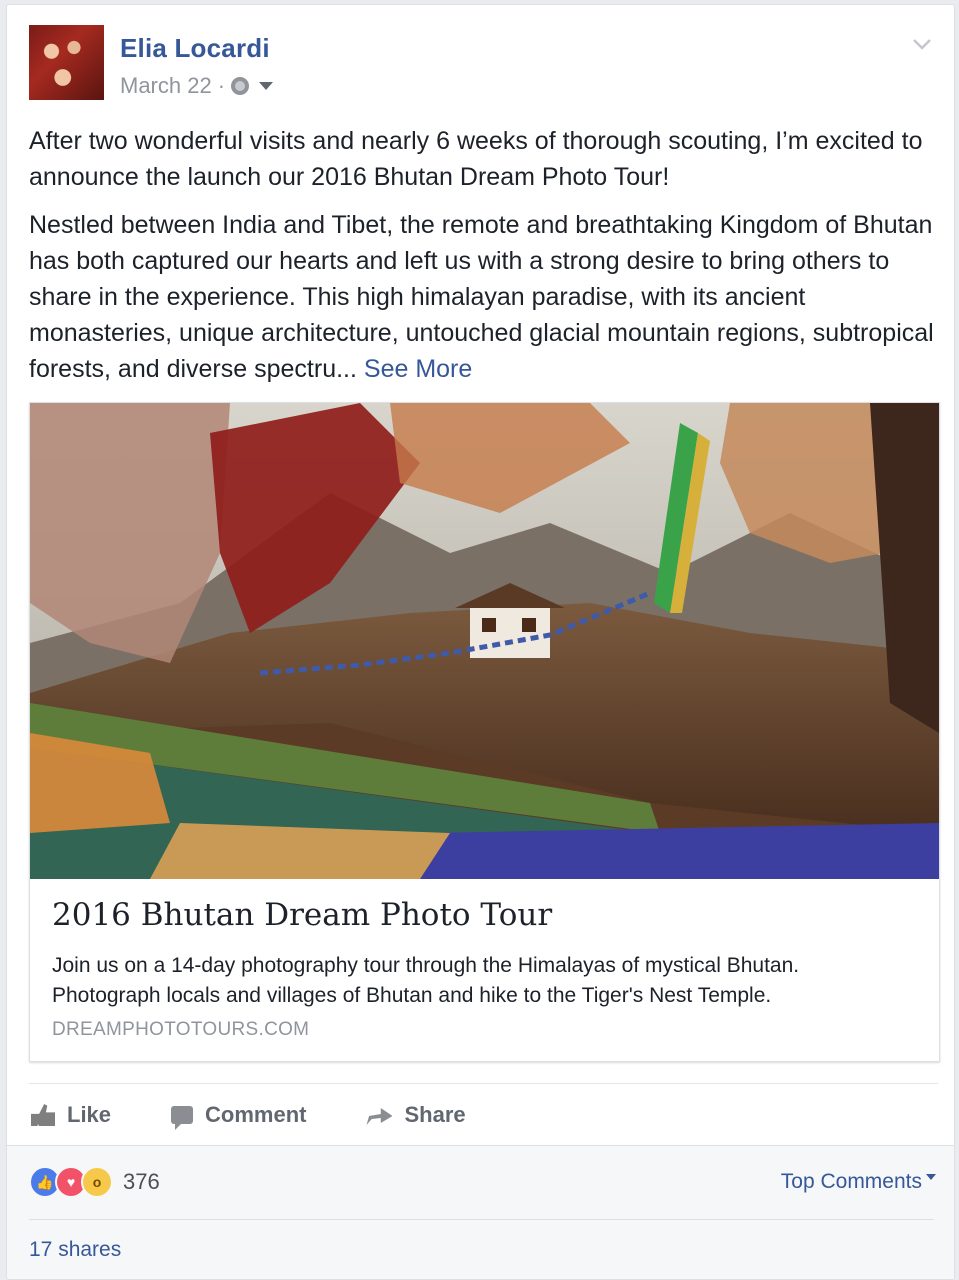  I want to click on comment-button: Comment, so click(239, 1116).